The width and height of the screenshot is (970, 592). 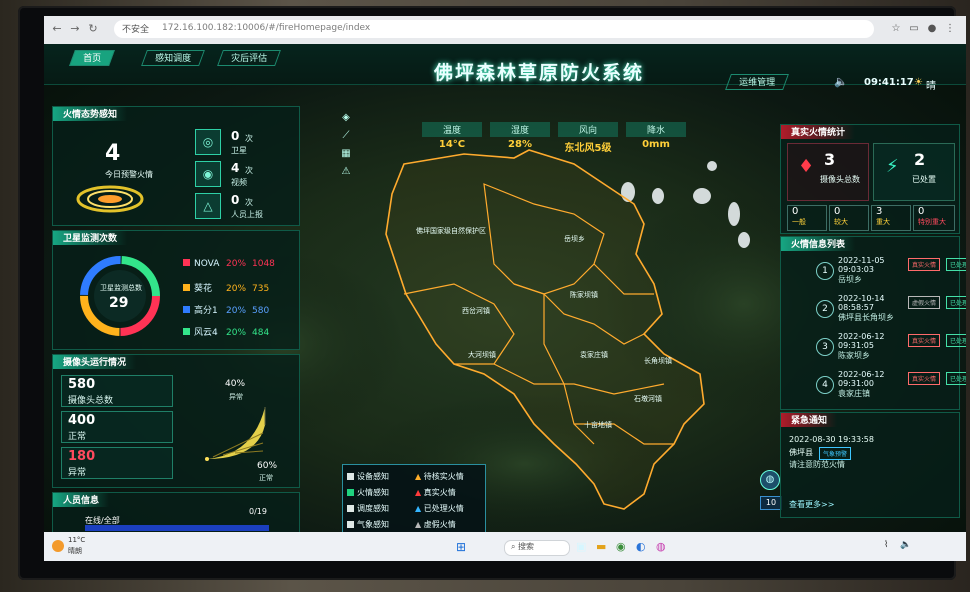 What do you see at coordinates (439, 476) in the screenshot?
I see `legend-pending-fire: ▲ 待核实火情` at bounding box center [439, 476].